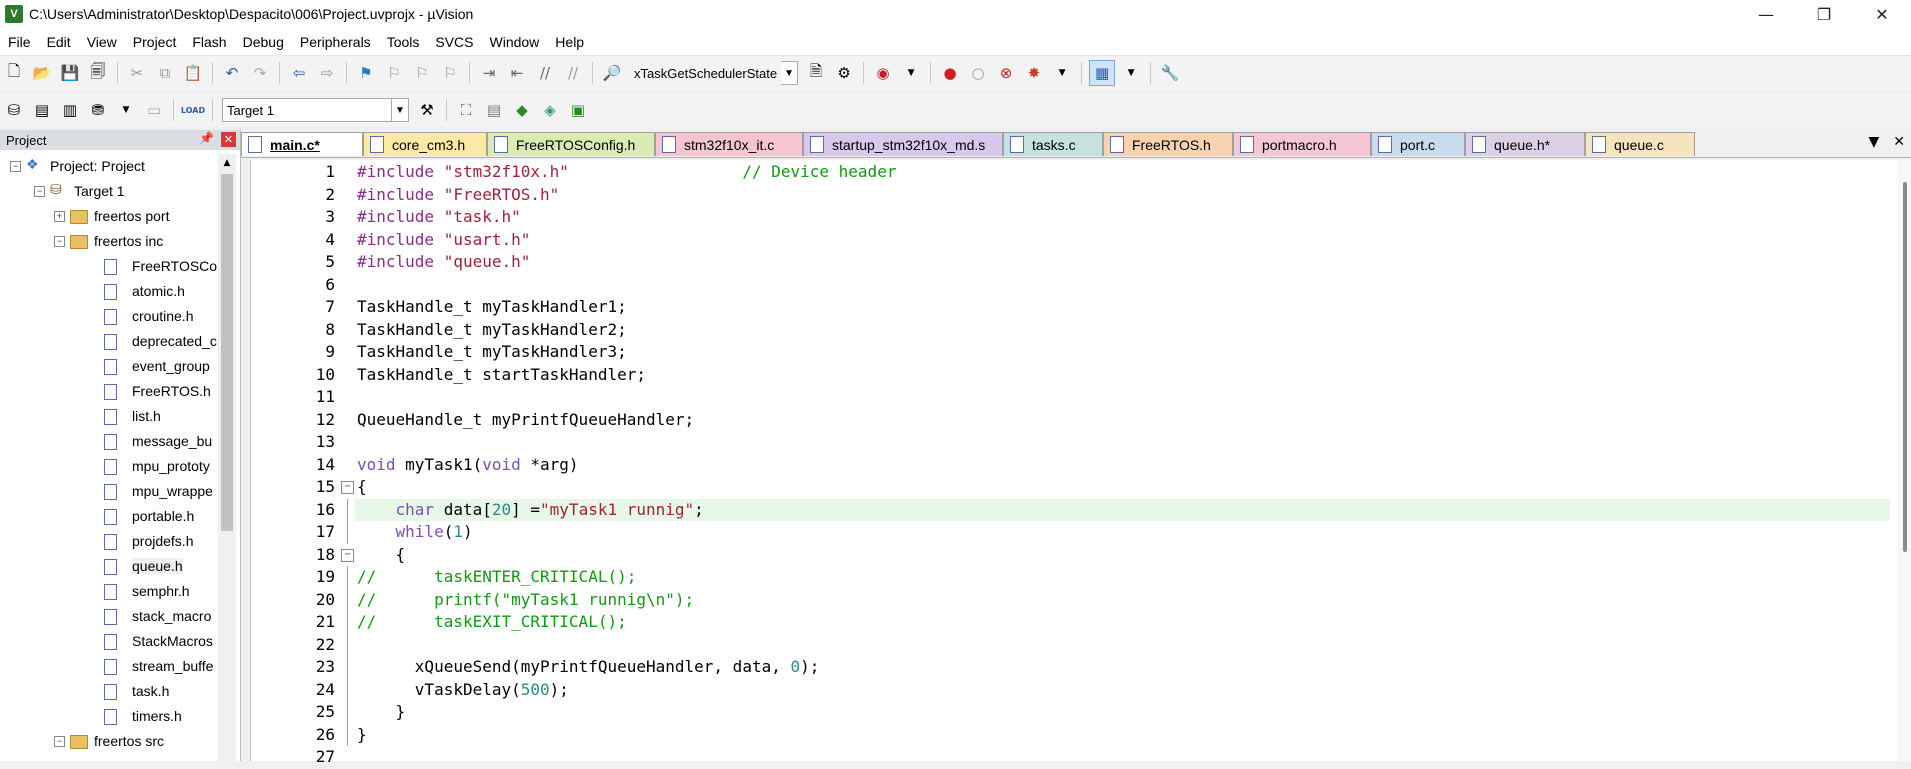 The image size is (1911, 769). What do you see at coordinates (1899, 142) in the screenshot?
I see `close-tab-icon: ✕` at bounding box center [1899, 142].